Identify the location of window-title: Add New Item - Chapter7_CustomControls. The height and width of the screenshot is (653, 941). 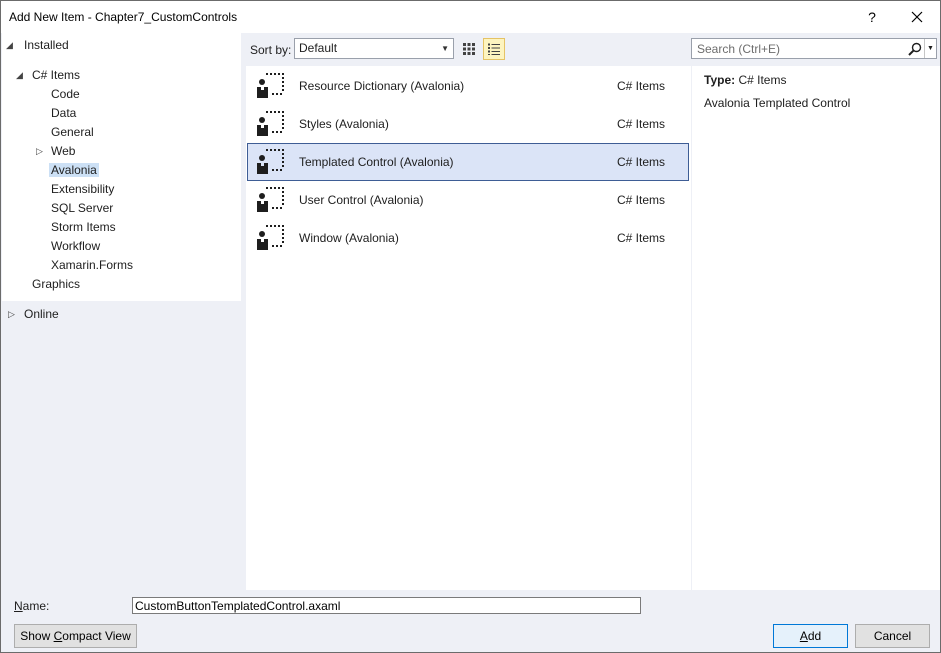
(123, 17).